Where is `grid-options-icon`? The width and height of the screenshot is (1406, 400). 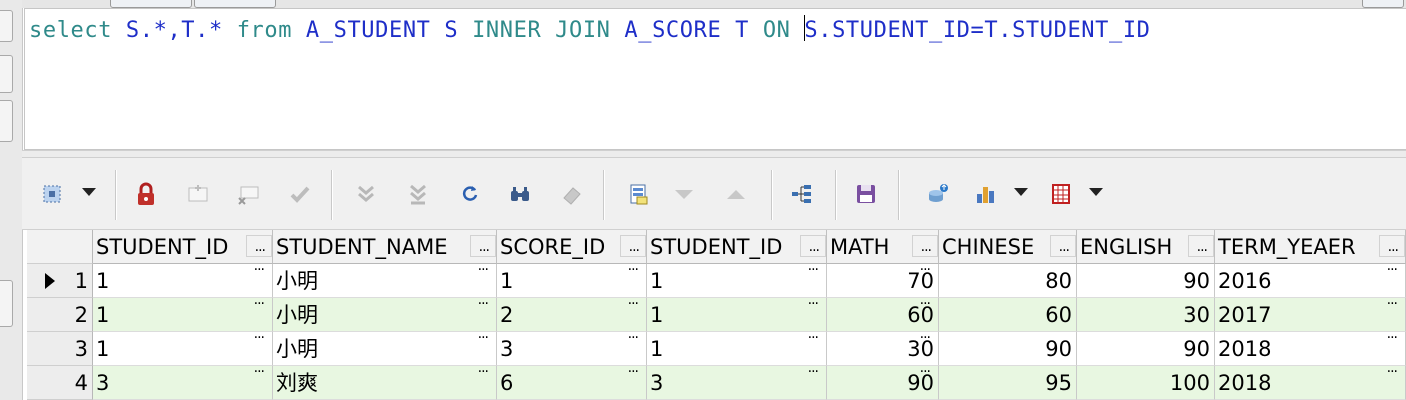 grid-options-icon is located at coordinates (1061, 194).